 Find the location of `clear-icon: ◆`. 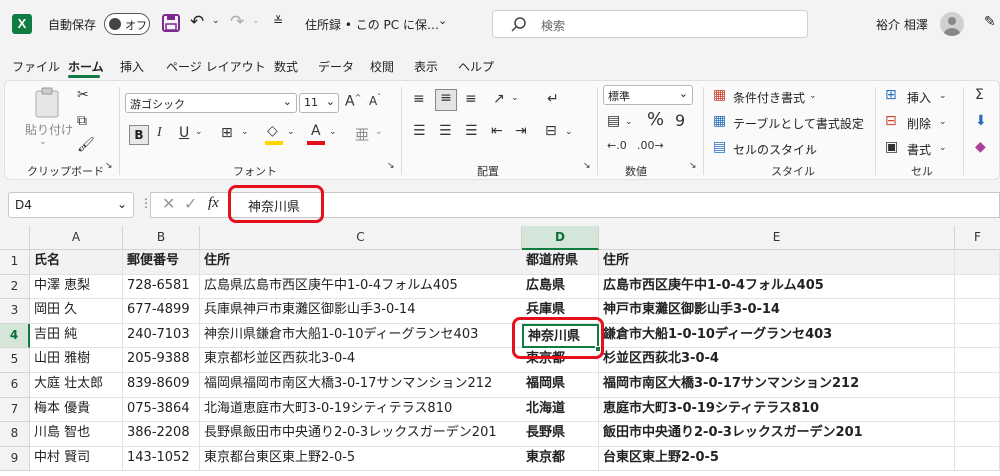

clear-icon: ◆ is located at coordinates (980, 147).